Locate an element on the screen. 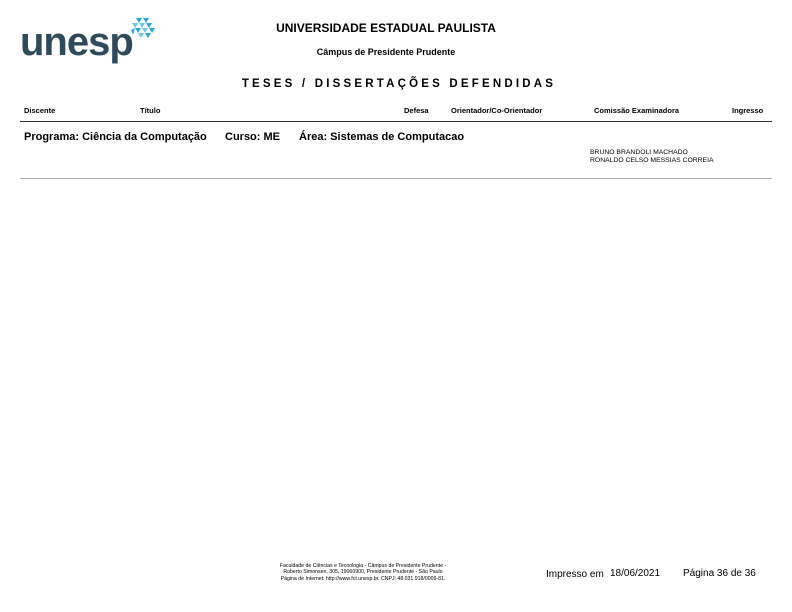  header-divider is located at coordinates (396, 121).